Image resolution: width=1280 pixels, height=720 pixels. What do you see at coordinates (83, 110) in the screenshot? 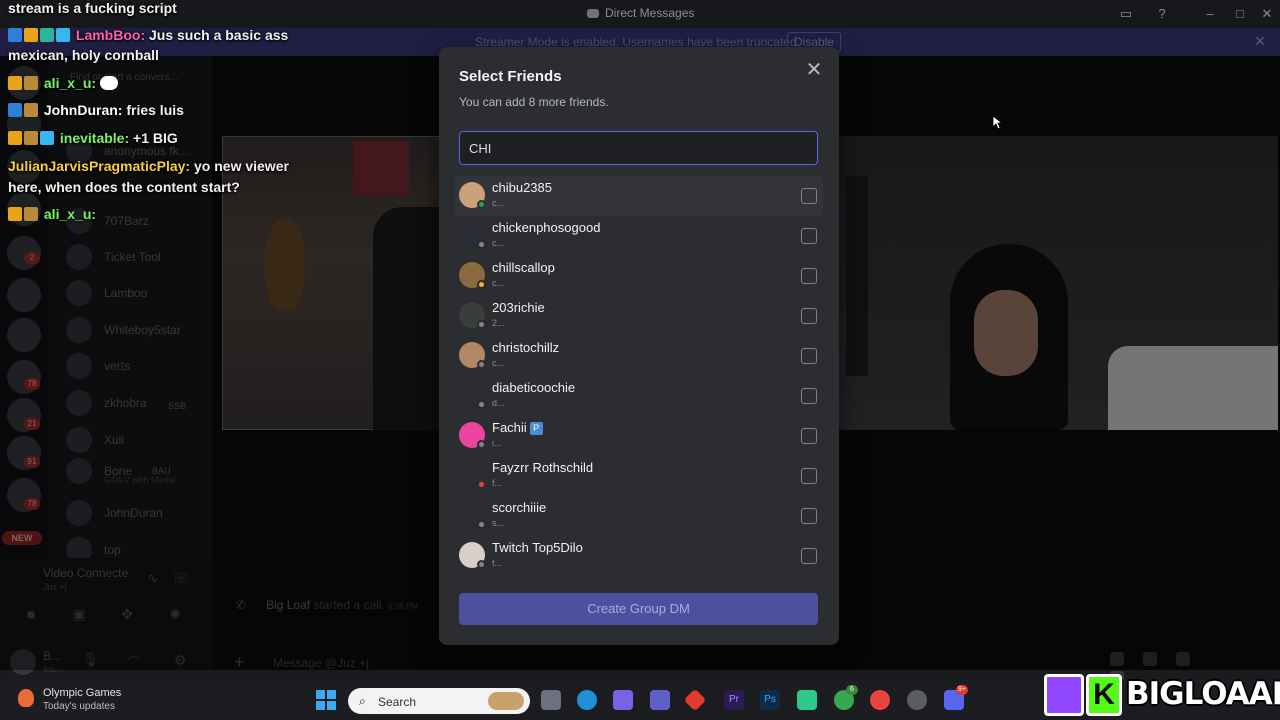
I see `chat-username: JohnDuran:` at bounding box center [83, 110].